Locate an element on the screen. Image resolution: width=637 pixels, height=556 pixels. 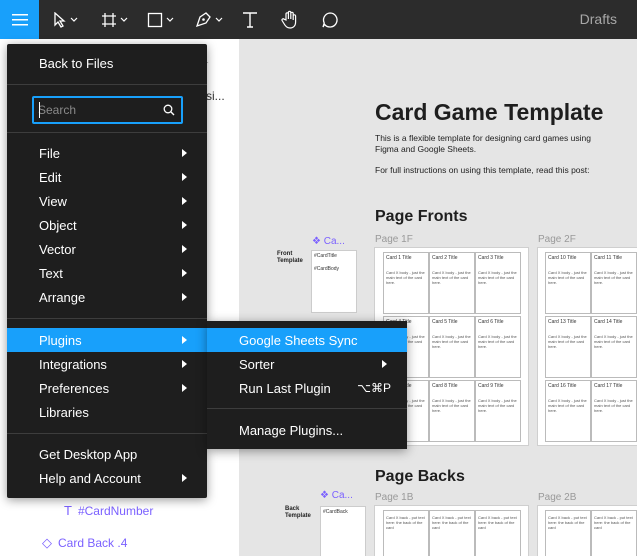
search-field is located at coordinates (107, 110).